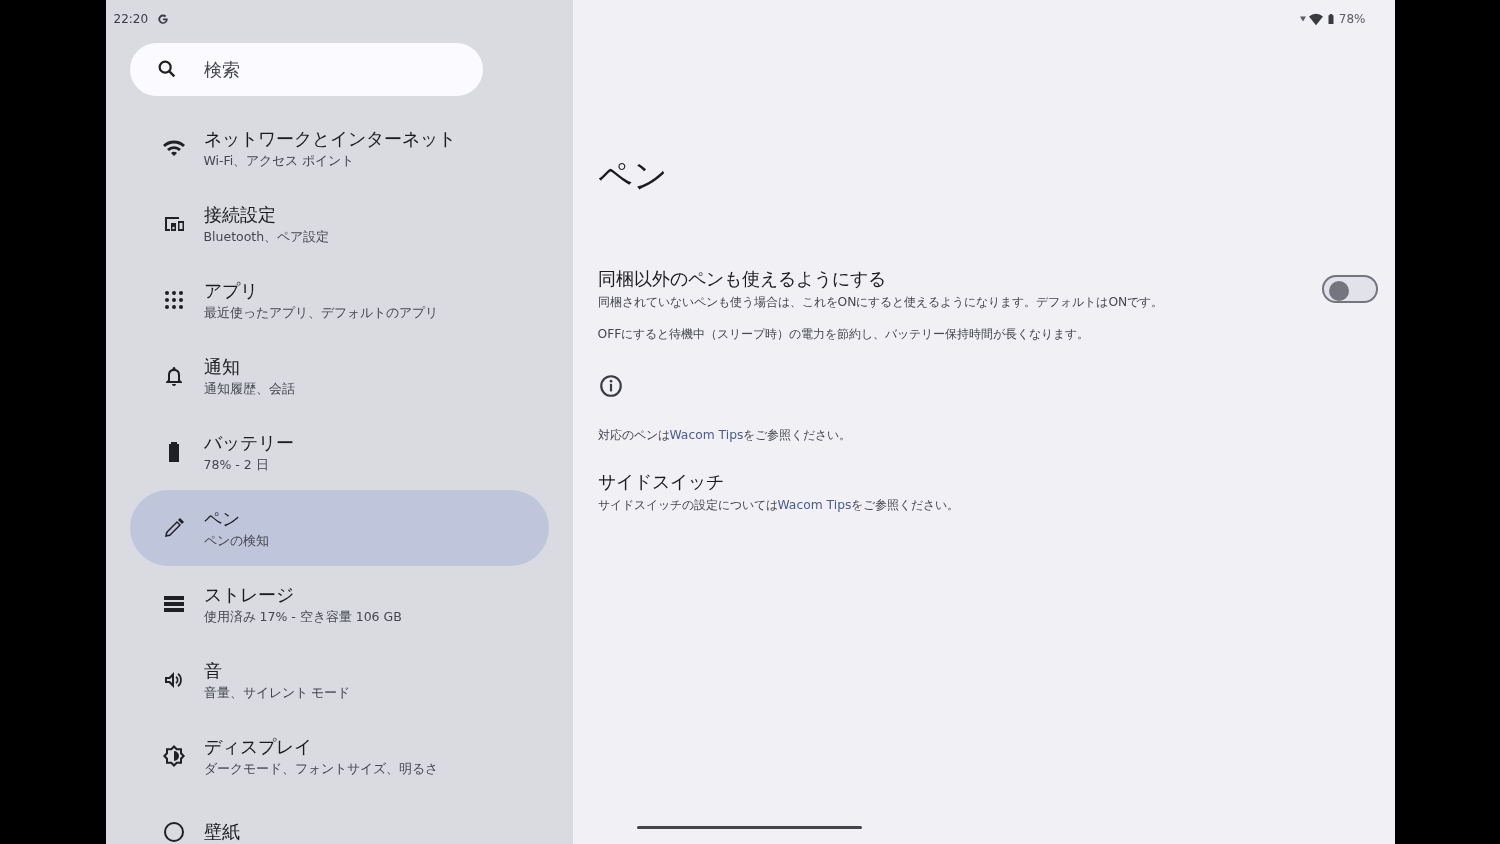 The width and height of the screenshot is (1500, 844). Describe the element at coordinates (258, 746) in the screenshot. I see `item-title: ディスプレイ` at that location.